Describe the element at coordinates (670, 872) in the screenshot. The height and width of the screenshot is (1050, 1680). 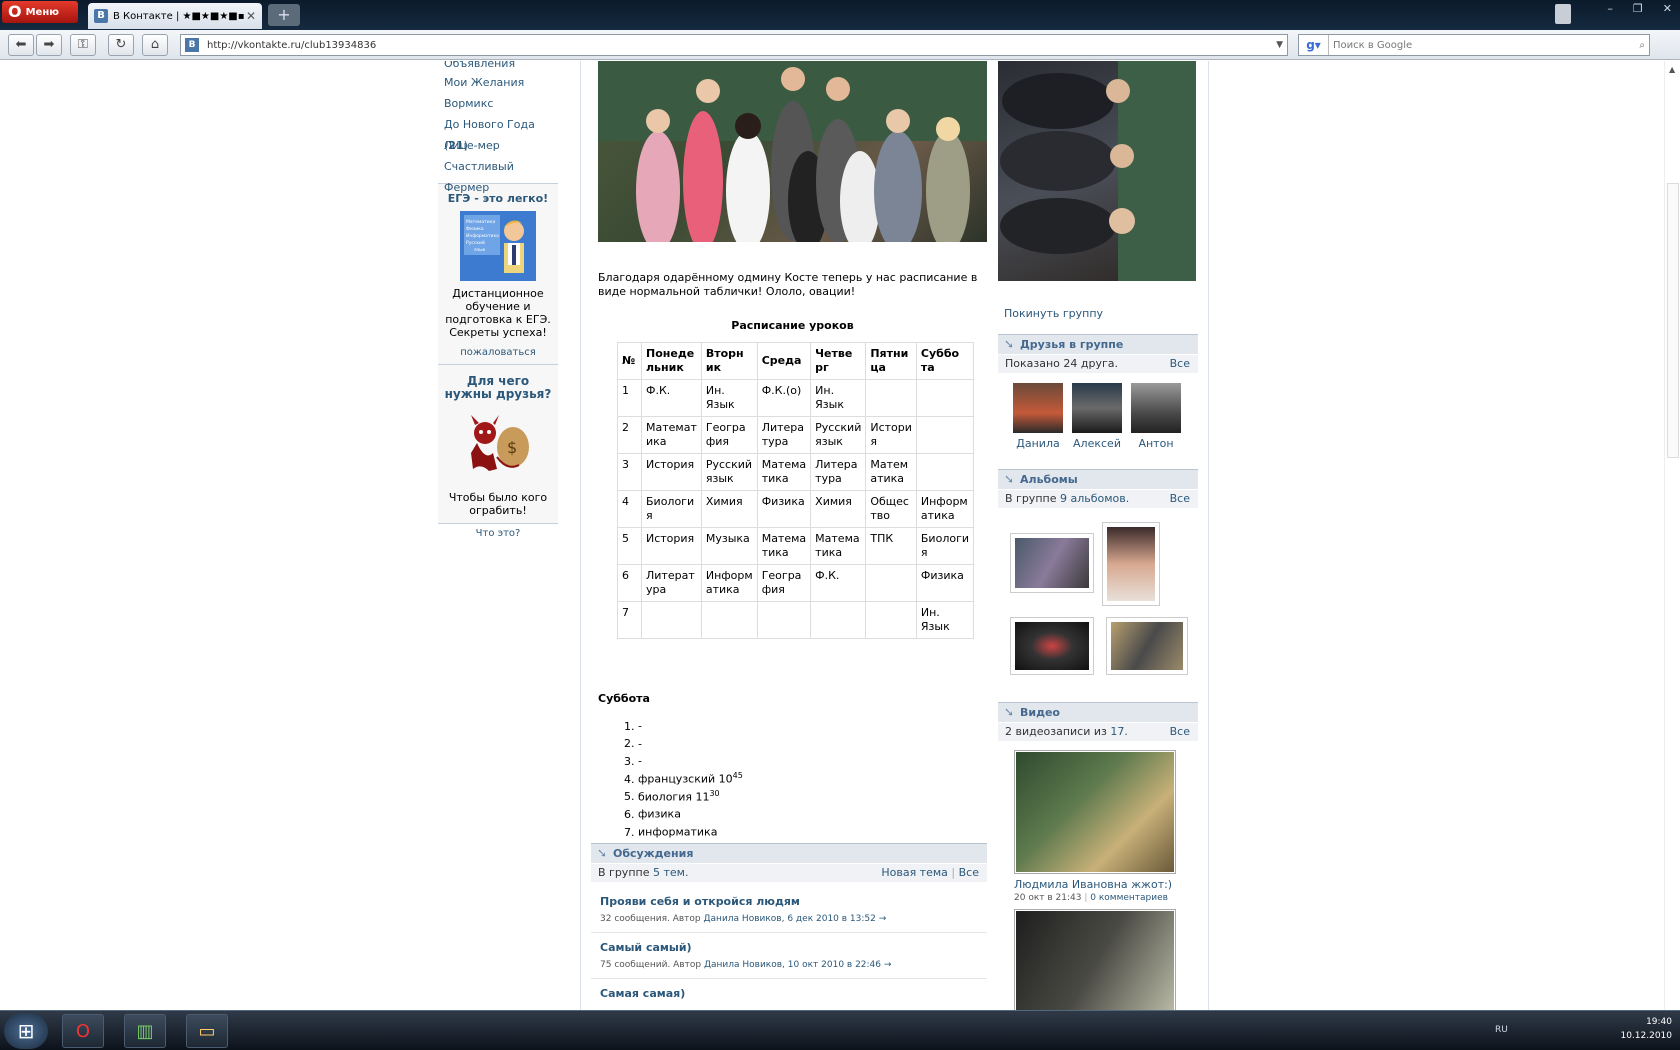
I see `topics-count-link: 5 тем.` at that location.